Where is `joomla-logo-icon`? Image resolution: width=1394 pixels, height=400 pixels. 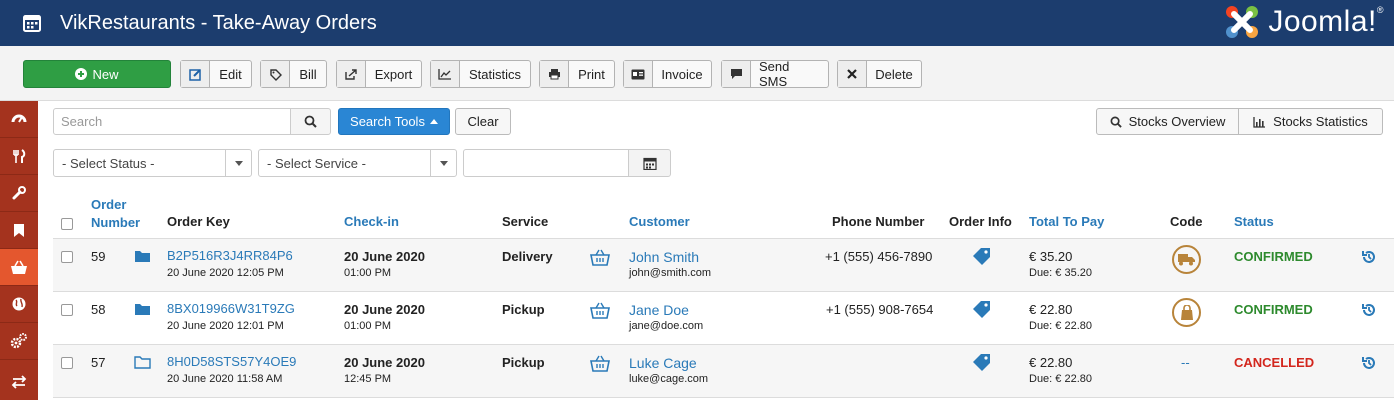 joomla-logo-icon is located at coordinates (1242, 22).